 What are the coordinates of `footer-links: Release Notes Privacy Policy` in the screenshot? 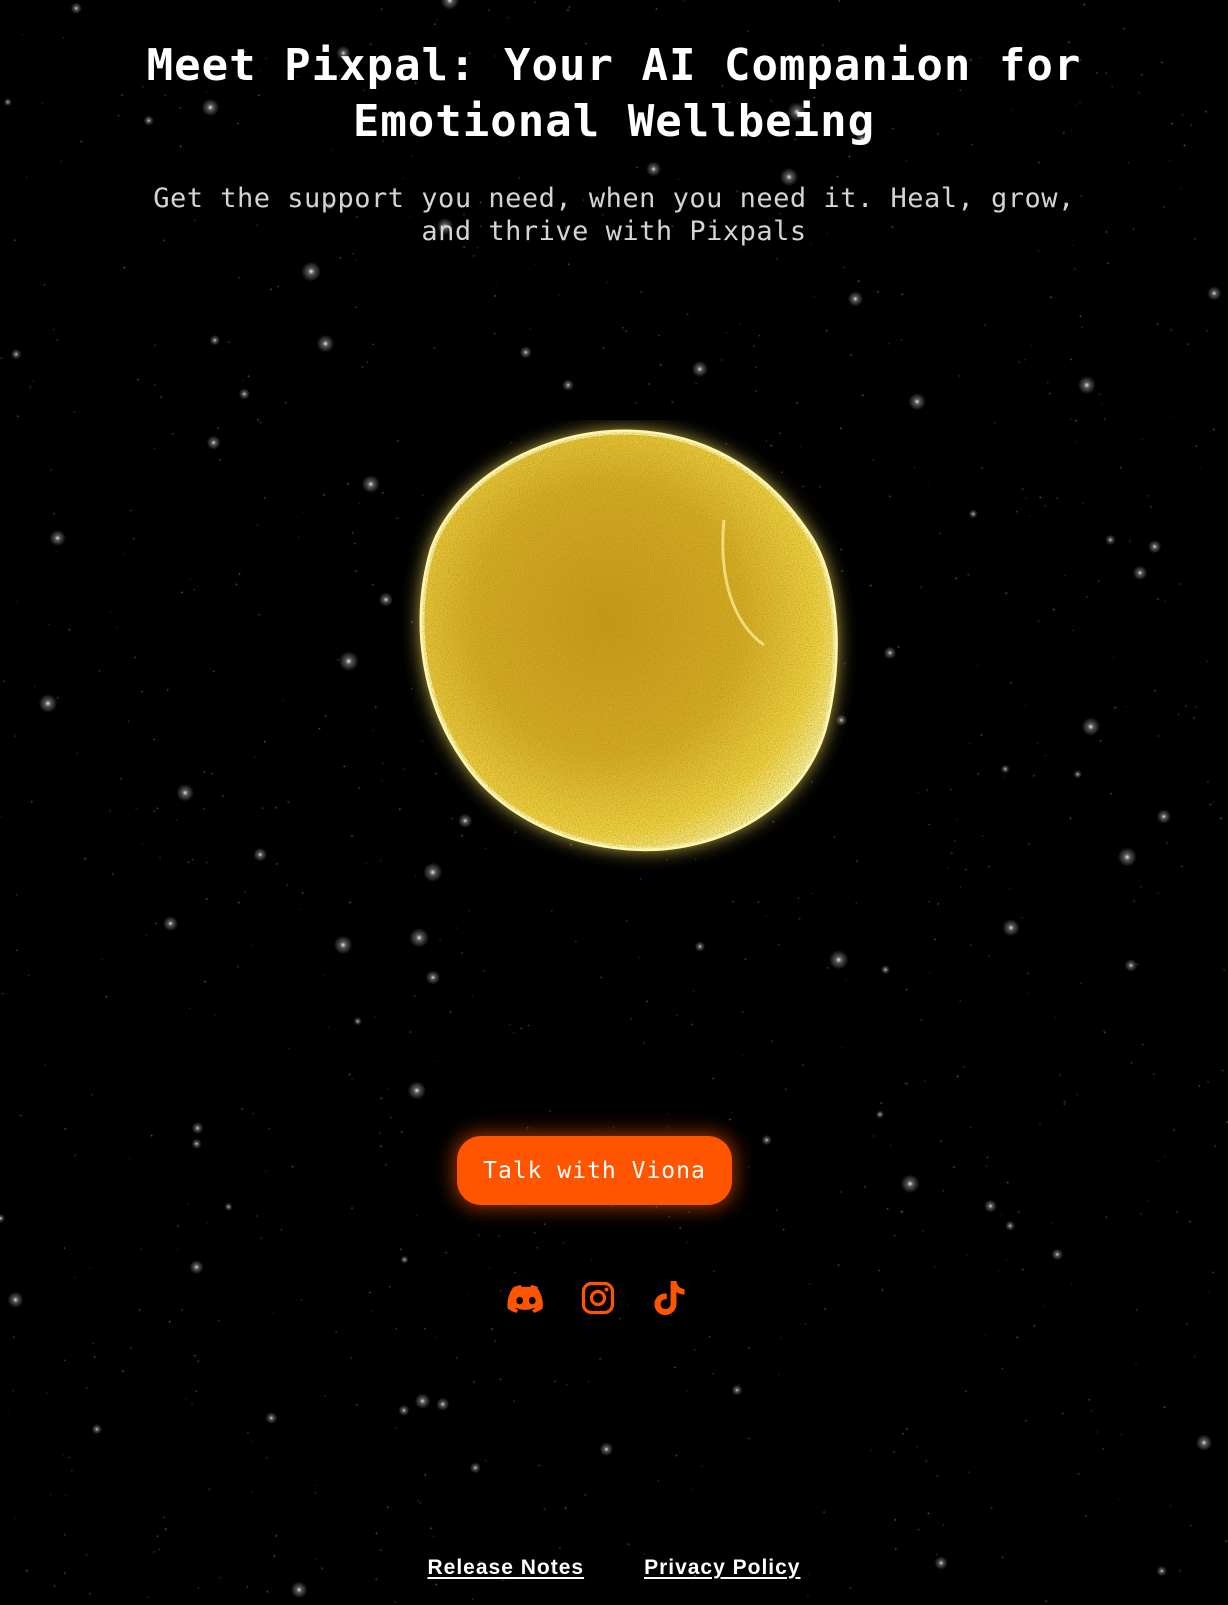 It's located at (614, 1568).